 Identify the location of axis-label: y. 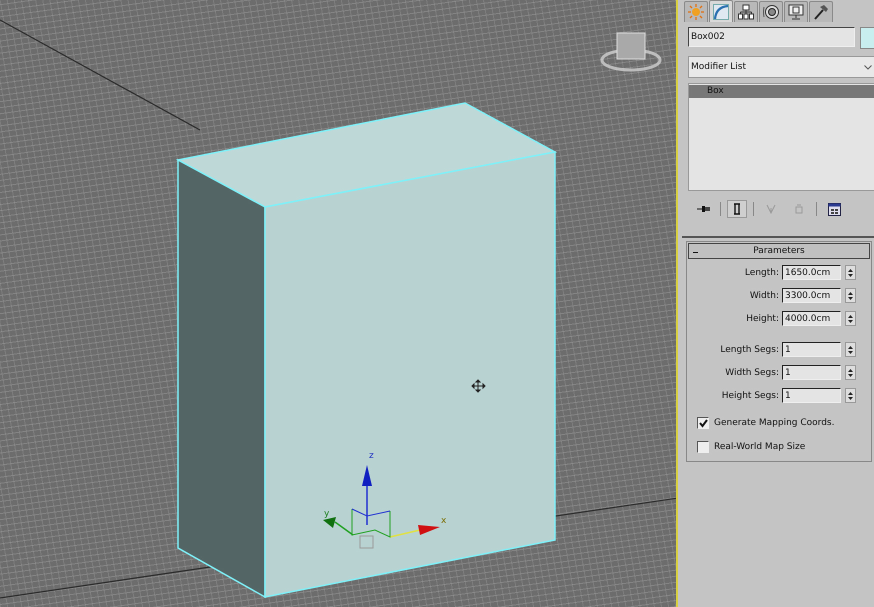
(327, 514).